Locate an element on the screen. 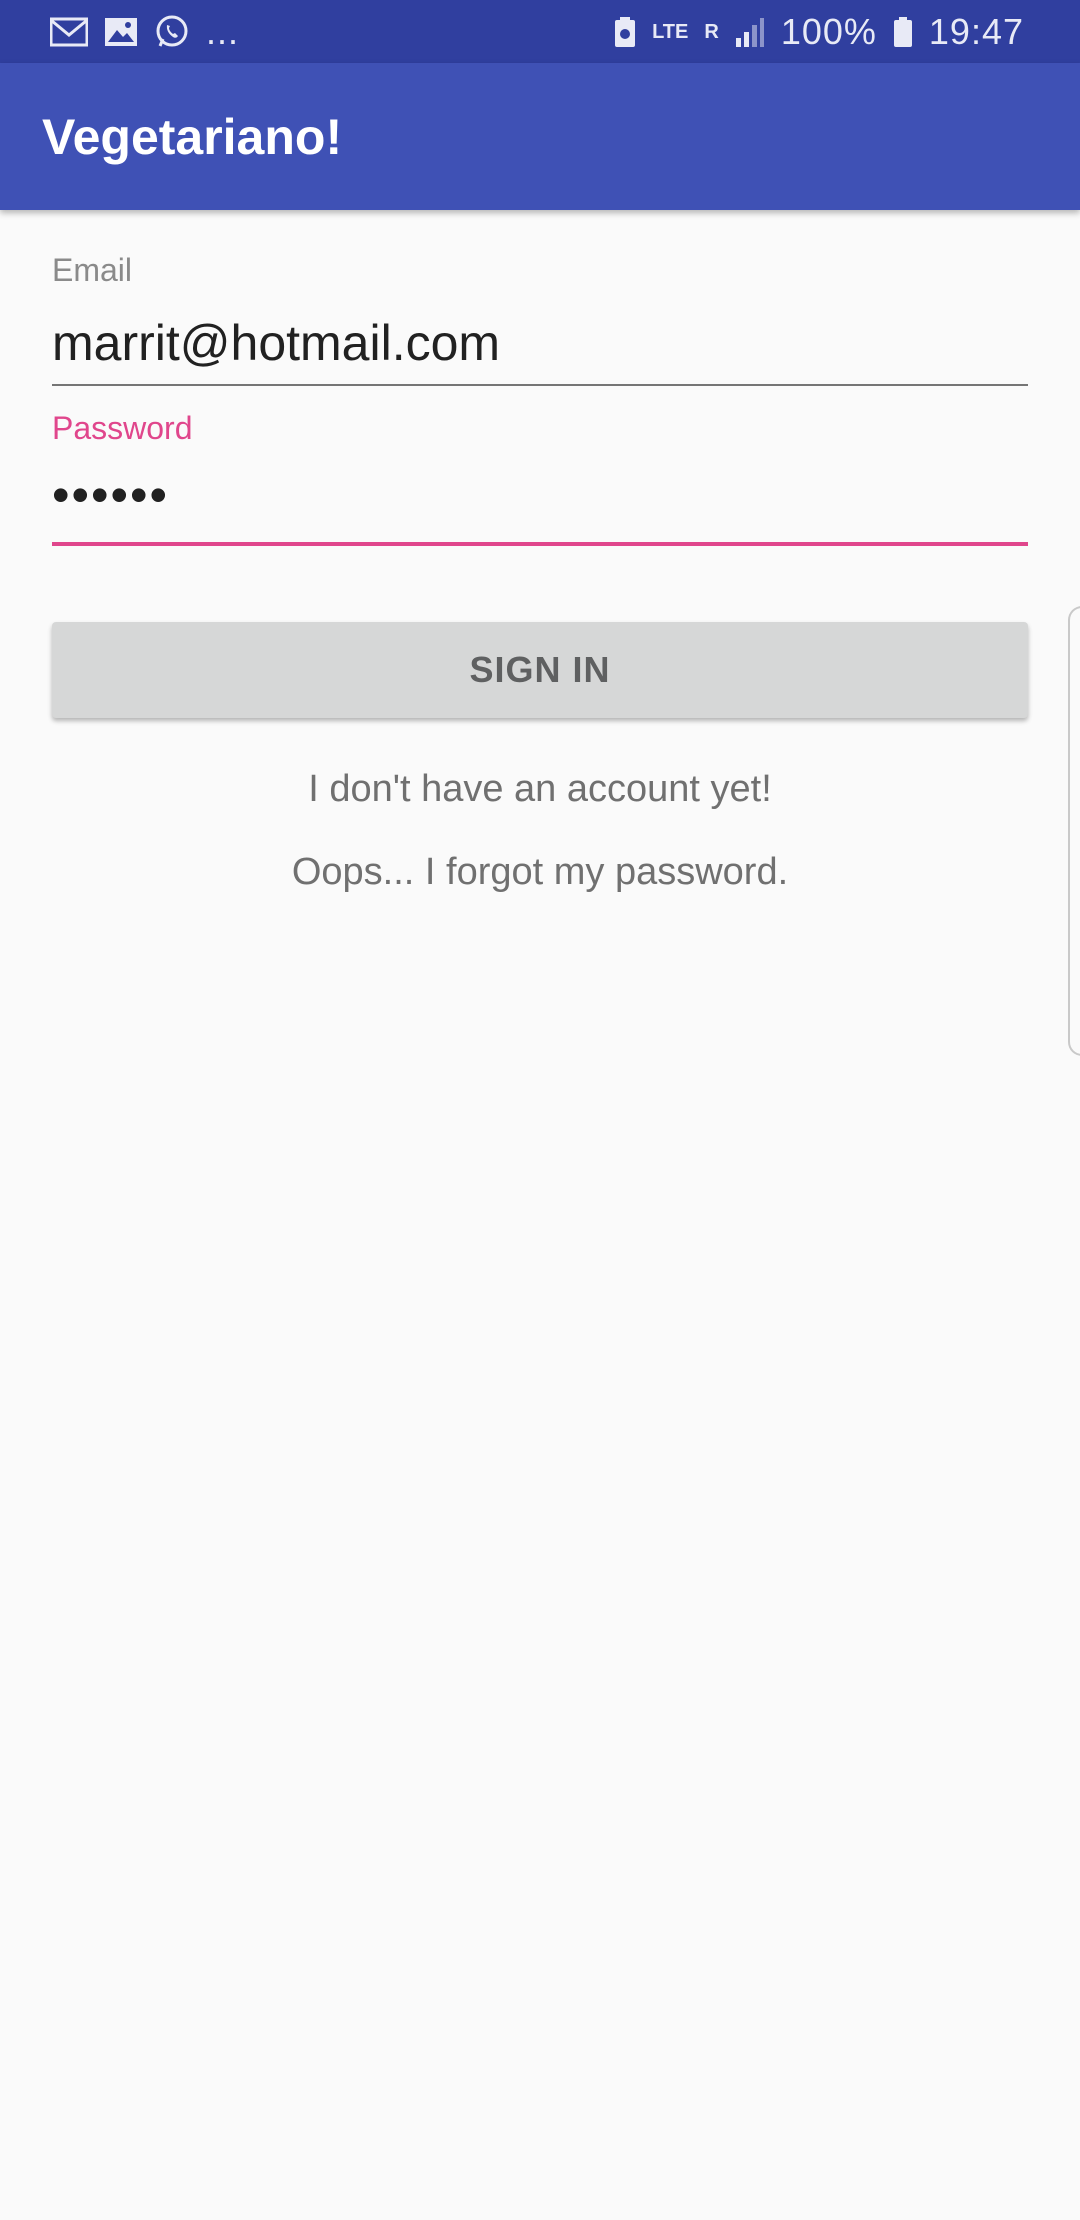 This screenshot has height=2220, width=1080. battery-percent: 100% is located at coordinates (828, 31).